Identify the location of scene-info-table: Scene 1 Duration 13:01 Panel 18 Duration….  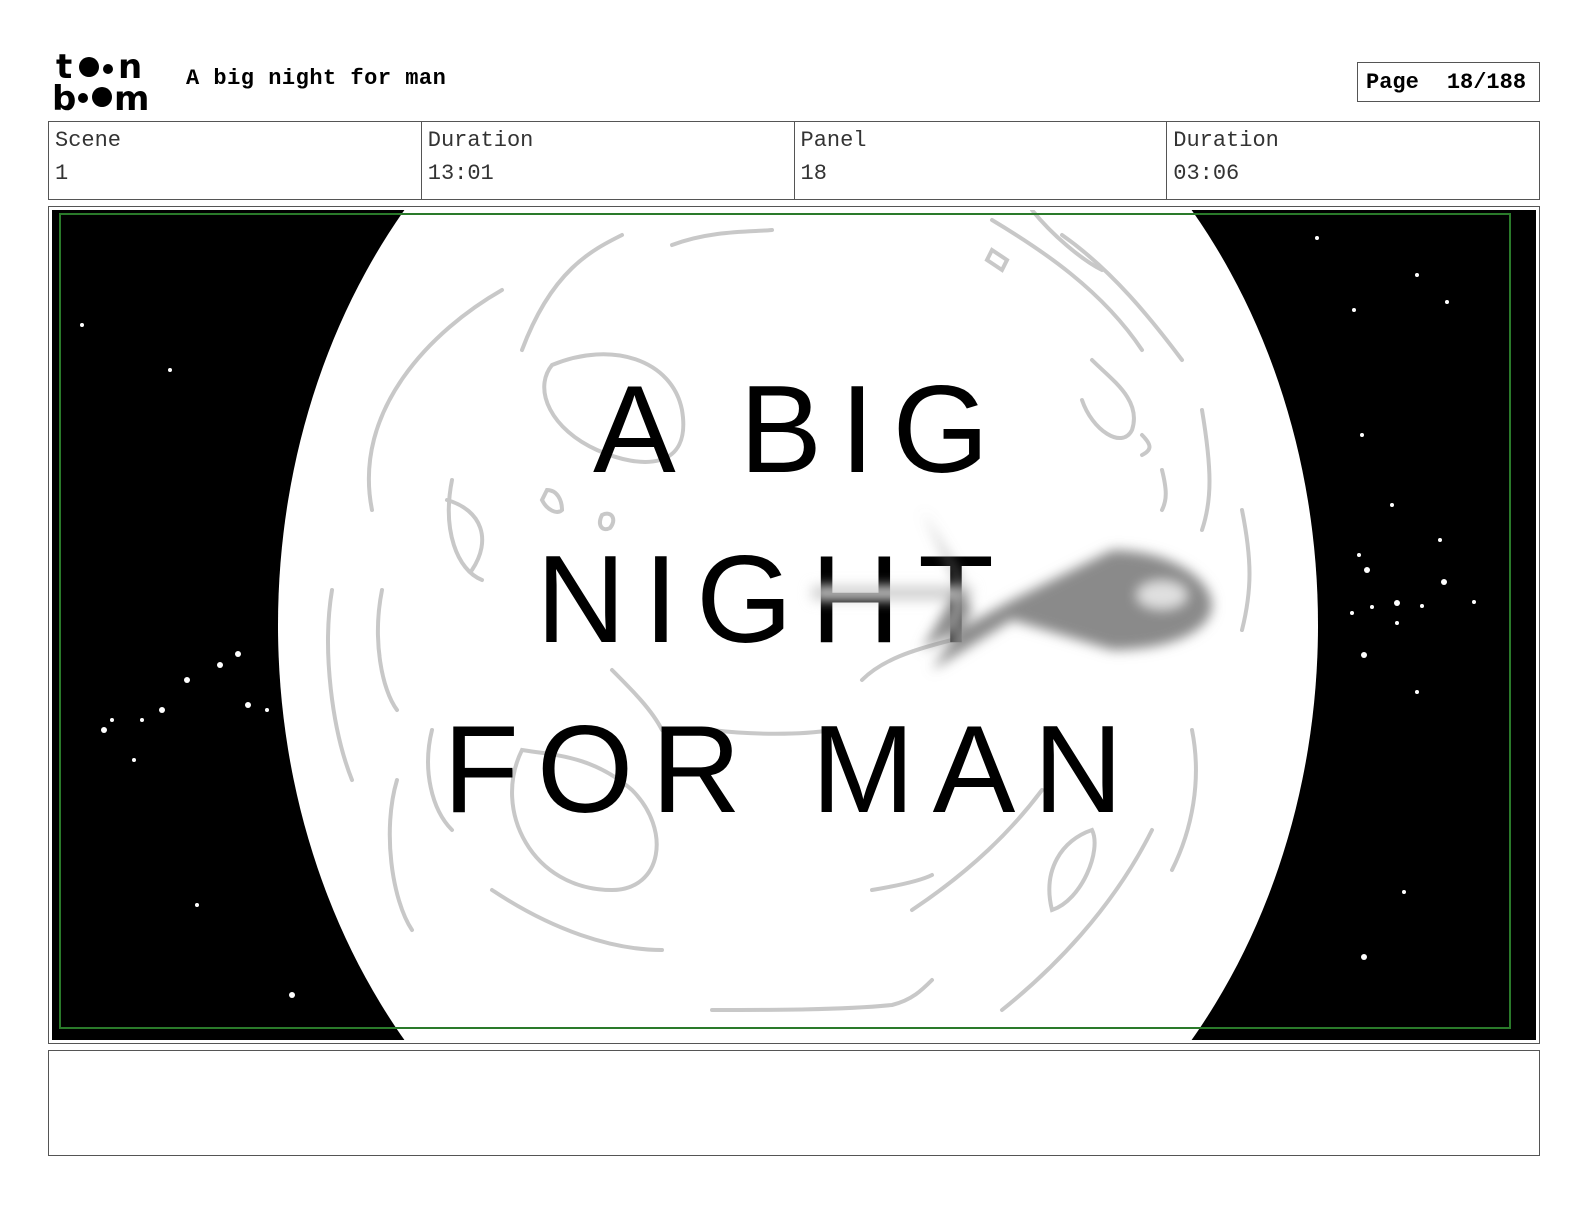
(794, 160).